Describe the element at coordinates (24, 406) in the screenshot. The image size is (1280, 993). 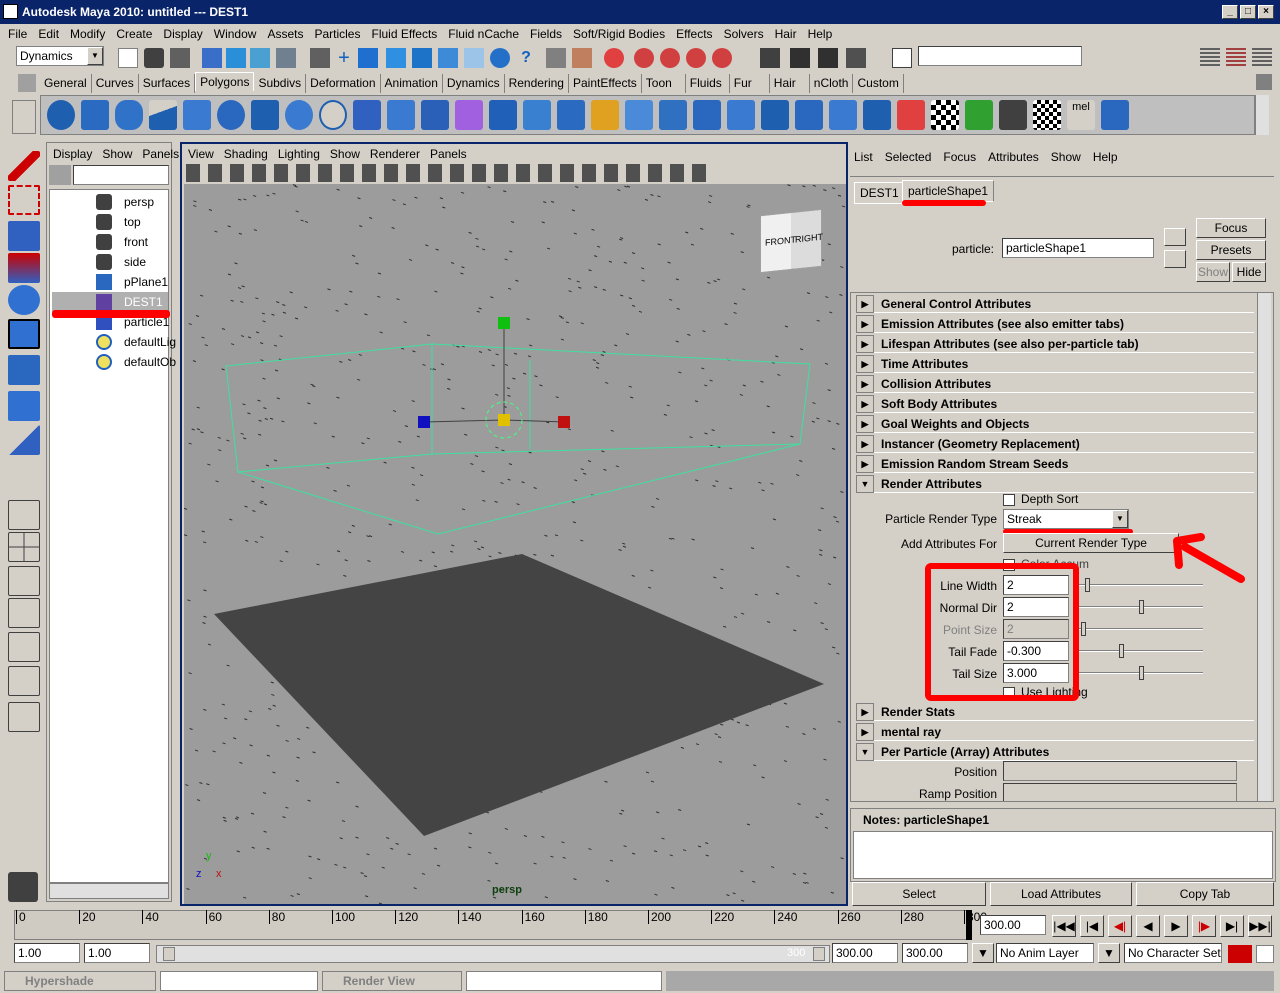
I see `soft-mod-tool-icon` at that location.